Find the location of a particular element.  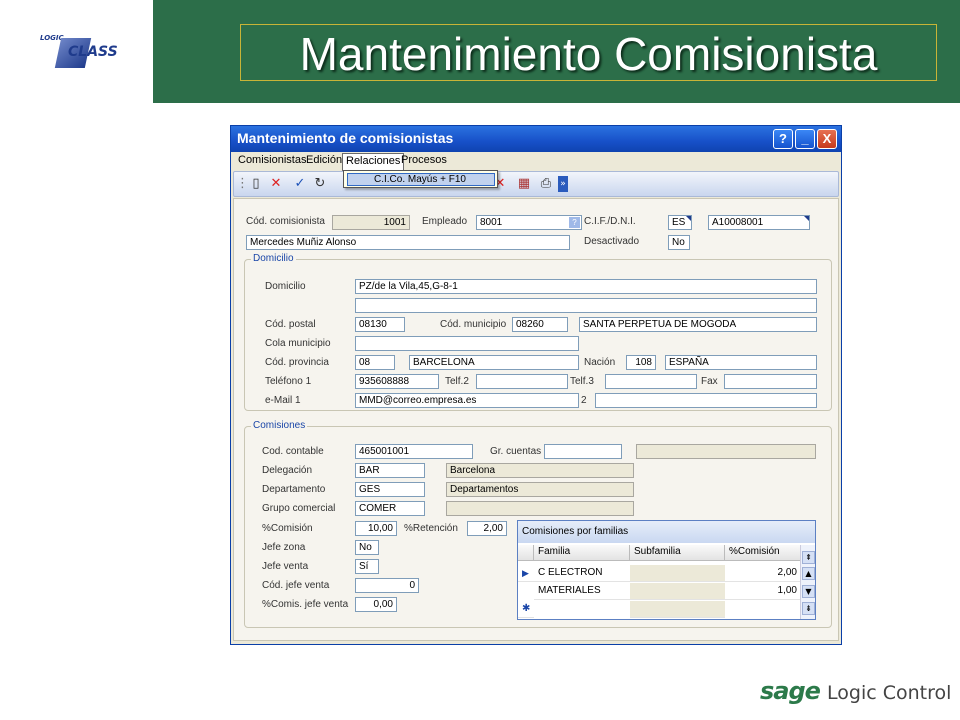

menu-procesos: Procesos is located at coordinates (424, 160).